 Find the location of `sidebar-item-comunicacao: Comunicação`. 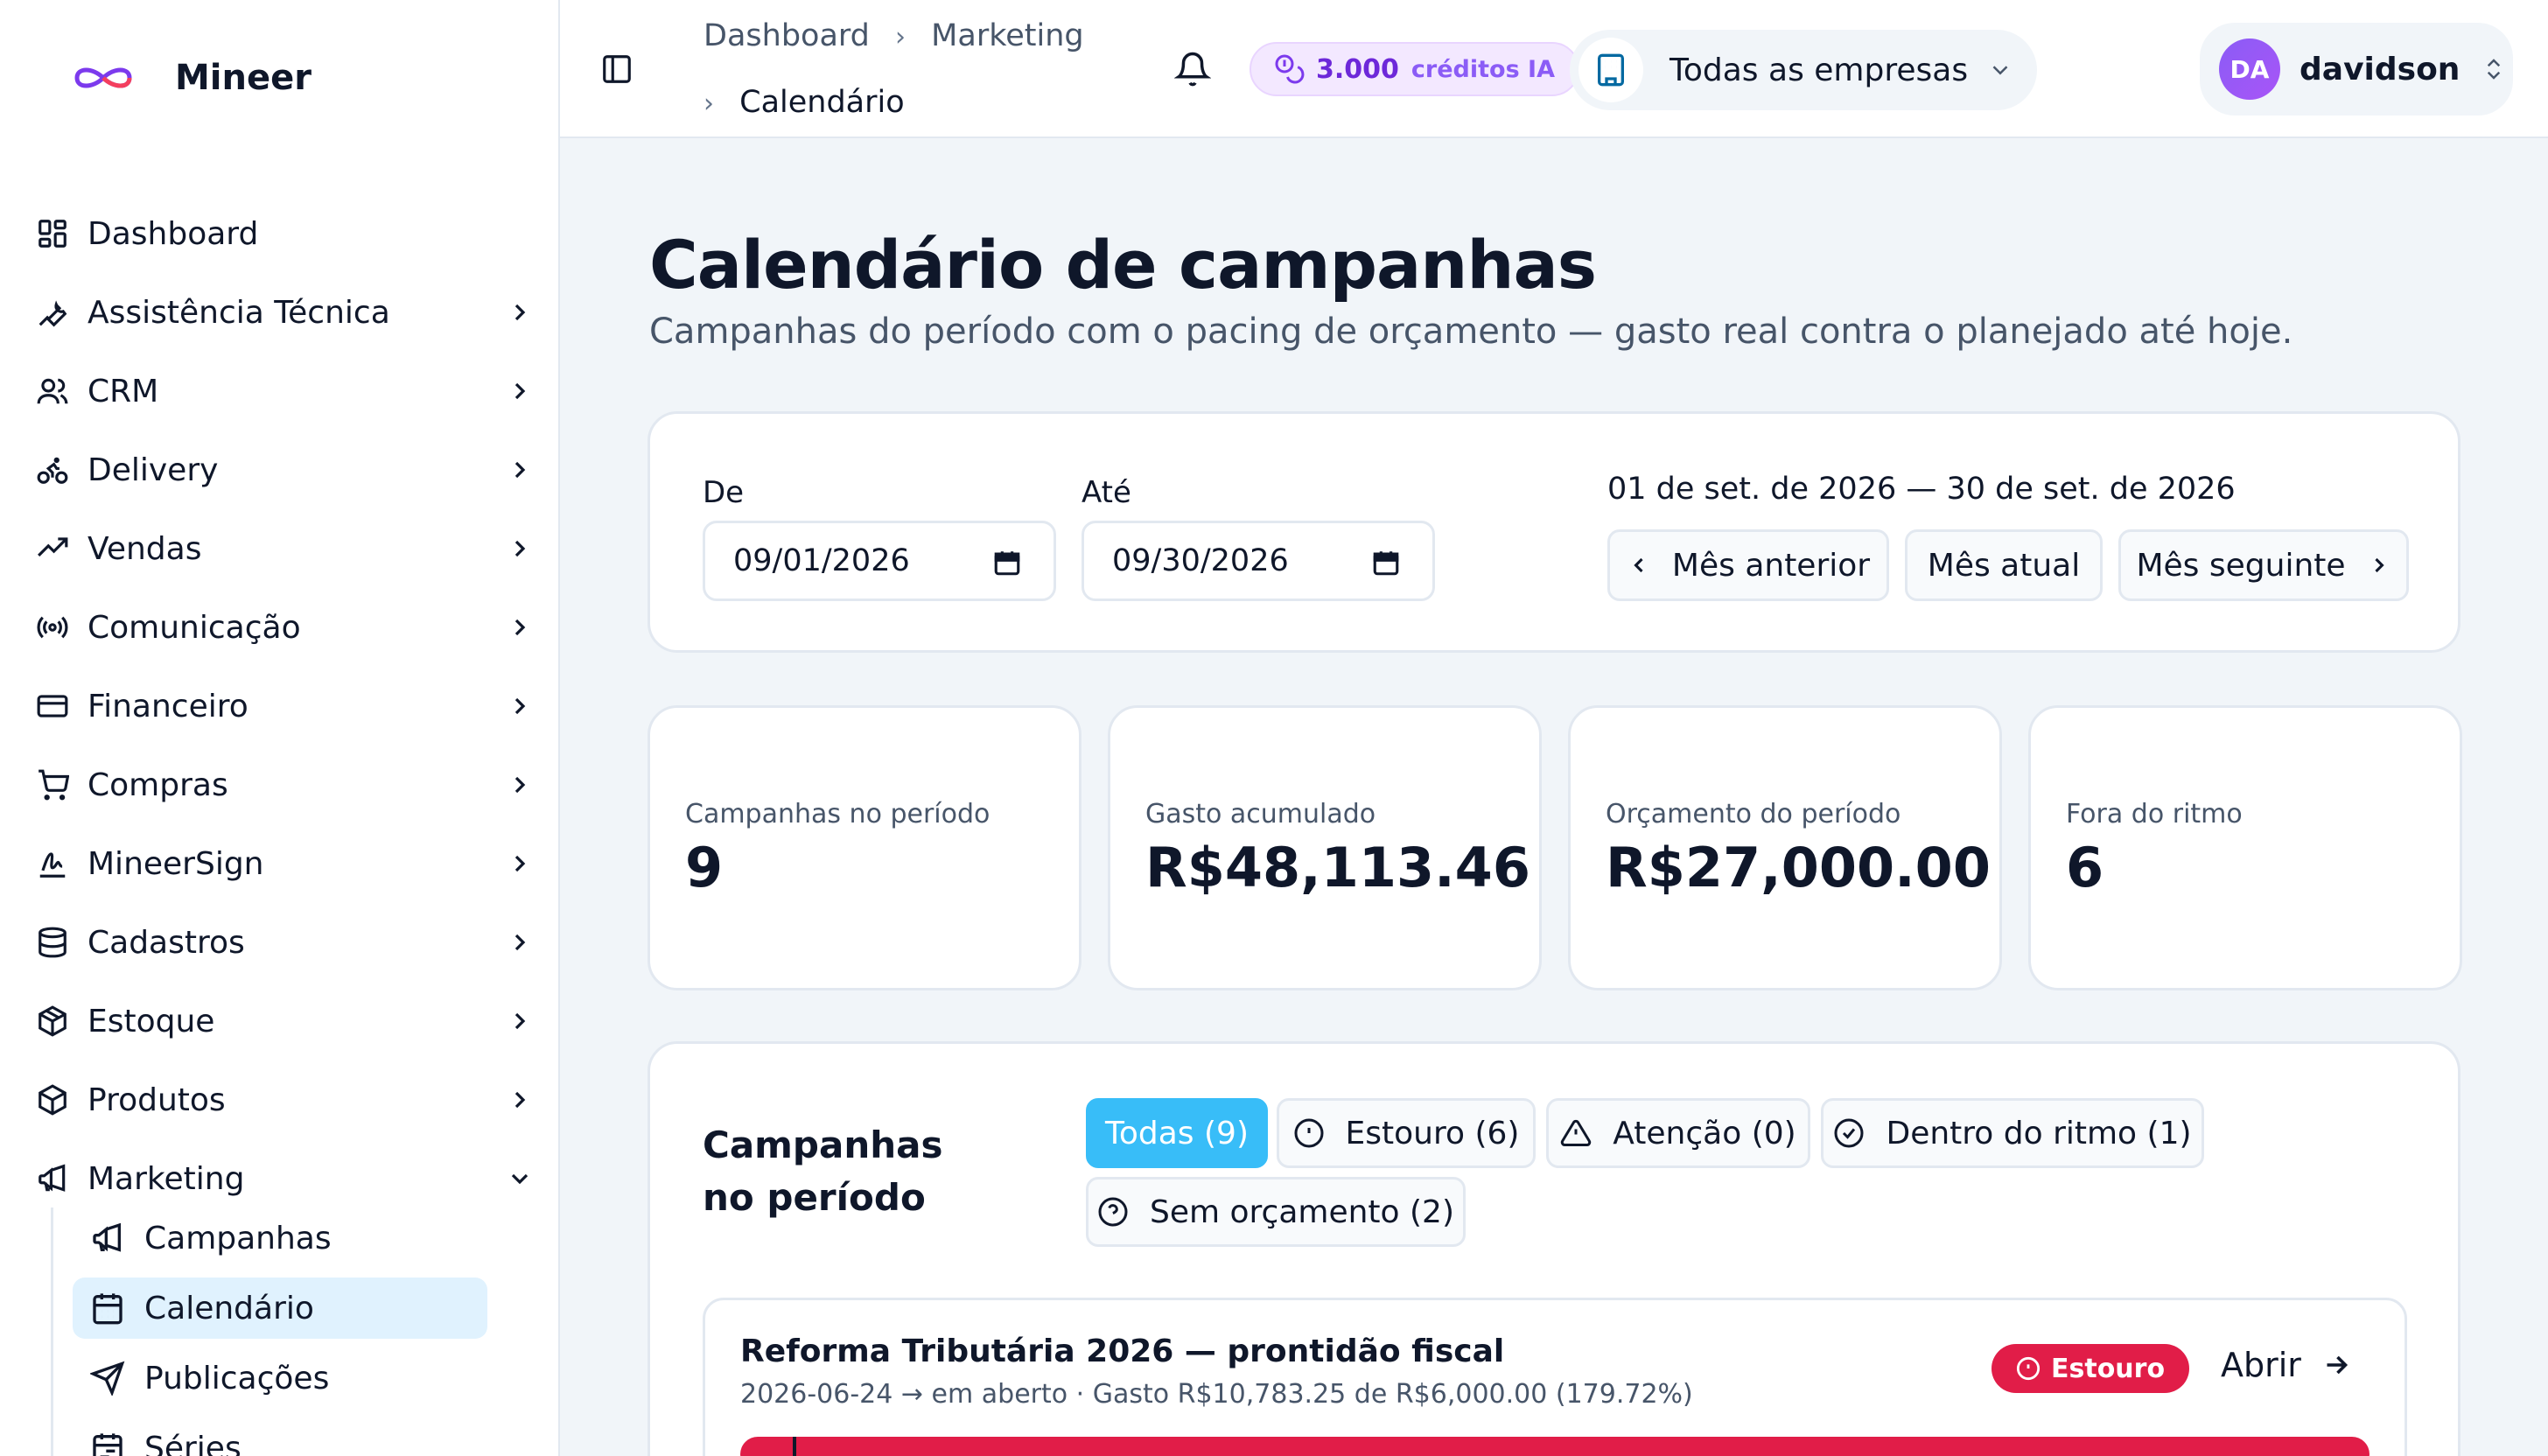

sidebar-item-comunicacao: Comunicação is located at coordinates (284, 627).